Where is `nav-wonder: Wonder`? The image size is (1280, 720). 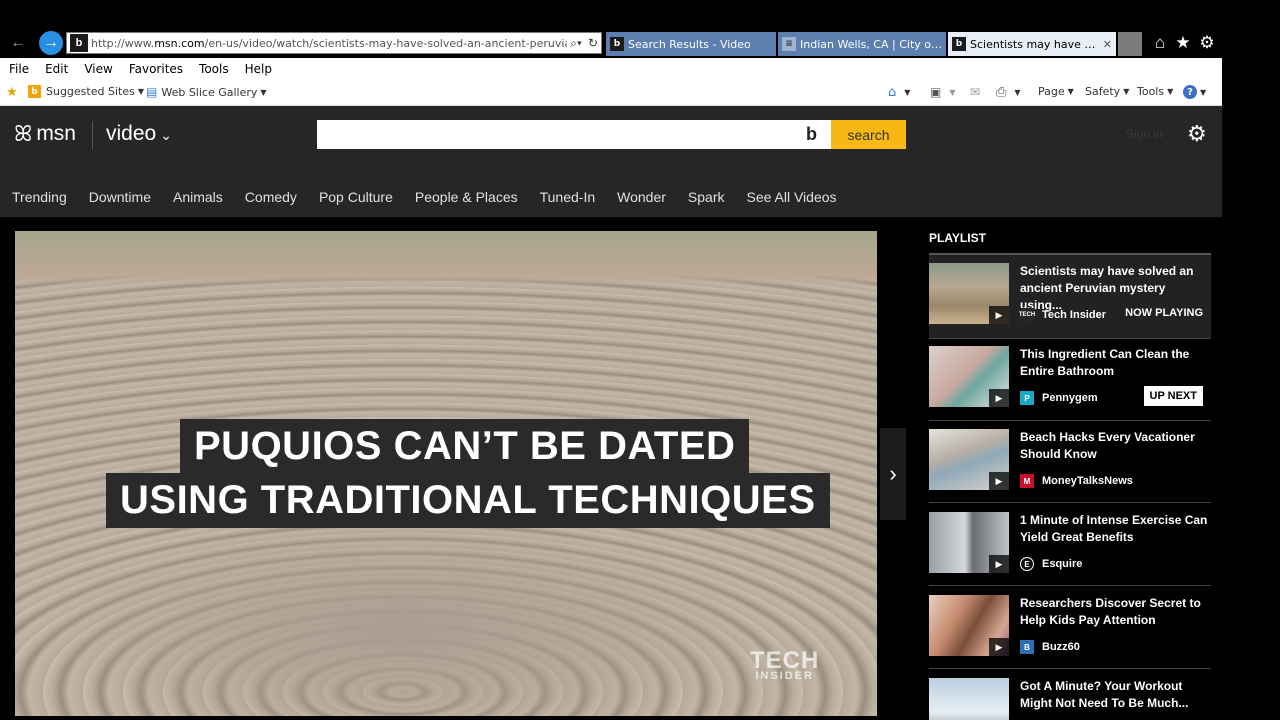
nav-wonder: Wonder is located at coordinates (641, 197).